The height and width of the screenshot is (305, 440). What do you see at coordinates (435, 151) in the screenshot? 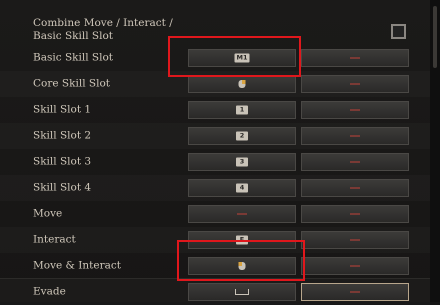
I see `scrollbar` at bounding box center [435, 151].